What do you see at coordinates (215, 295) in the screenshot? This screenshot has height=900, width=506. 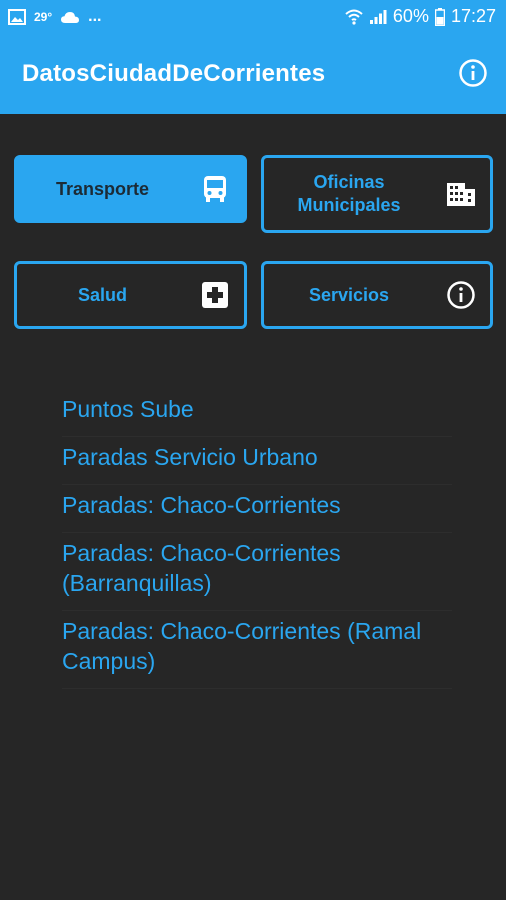 I see `medical-cross-icon` at bounding box center [215, 295].